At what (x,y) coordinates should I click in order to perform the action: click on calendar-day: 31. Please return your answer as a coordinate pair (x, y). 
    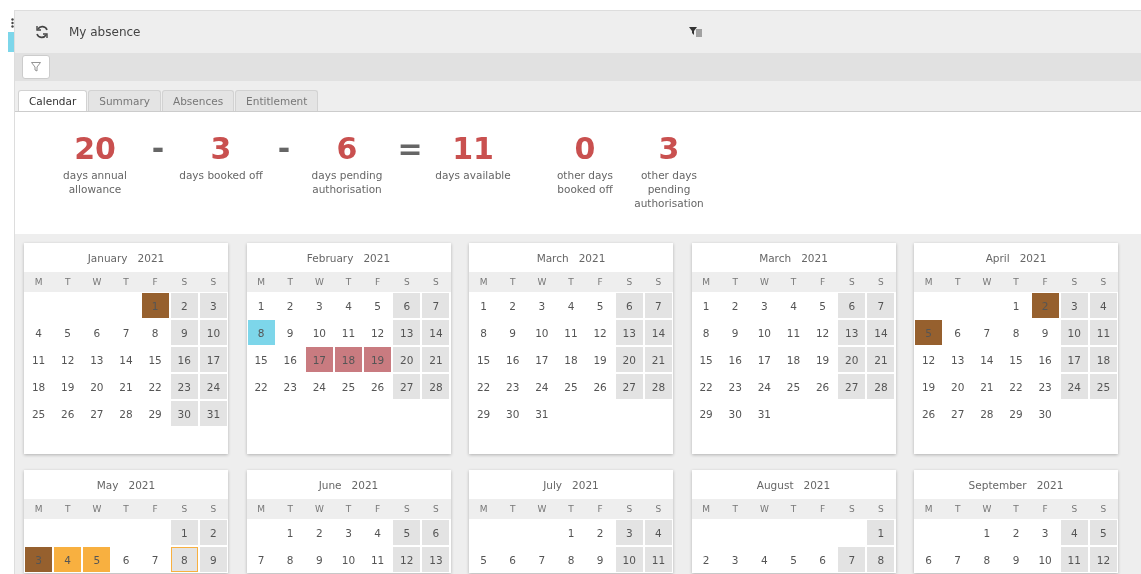
    Looking at the image, I should click on (213, 413).